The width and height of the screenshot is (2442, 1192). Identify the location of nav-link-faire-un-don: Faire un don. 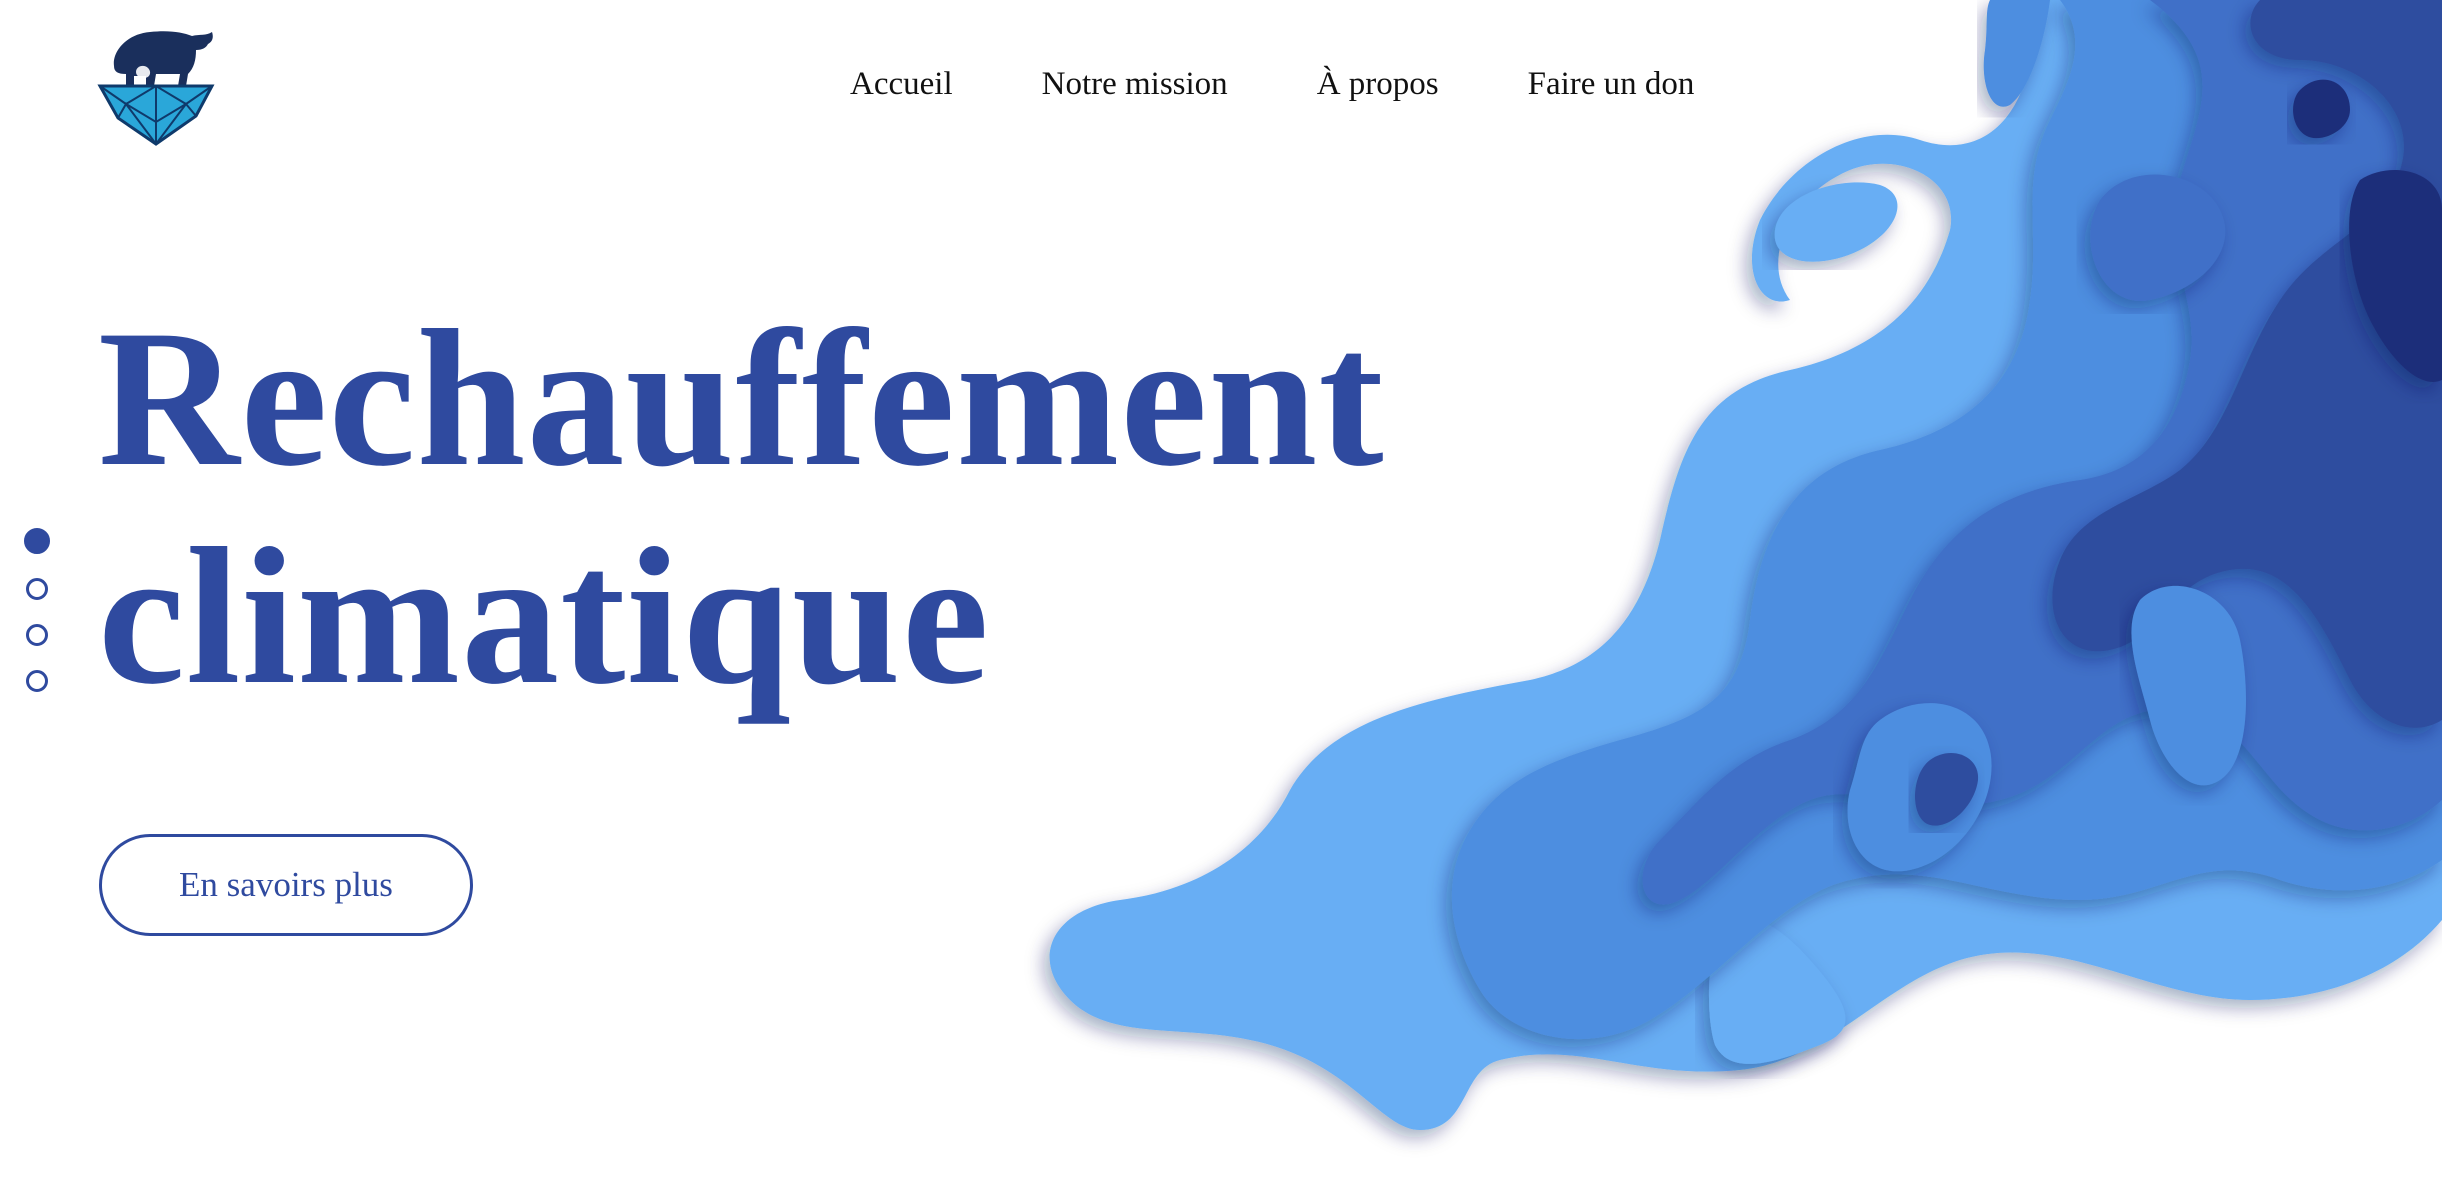
(1611, 84).